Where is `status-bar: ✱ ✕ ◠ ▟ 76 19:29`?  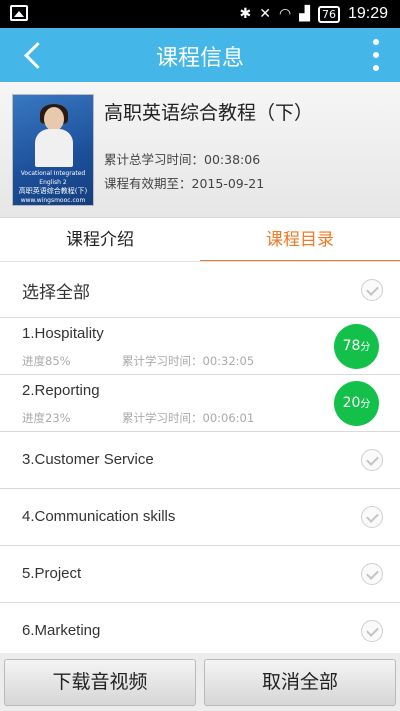
status-bar: ✱ ✕ ◠ ▟ 76 19:29 is located at coordinates (200, 14).